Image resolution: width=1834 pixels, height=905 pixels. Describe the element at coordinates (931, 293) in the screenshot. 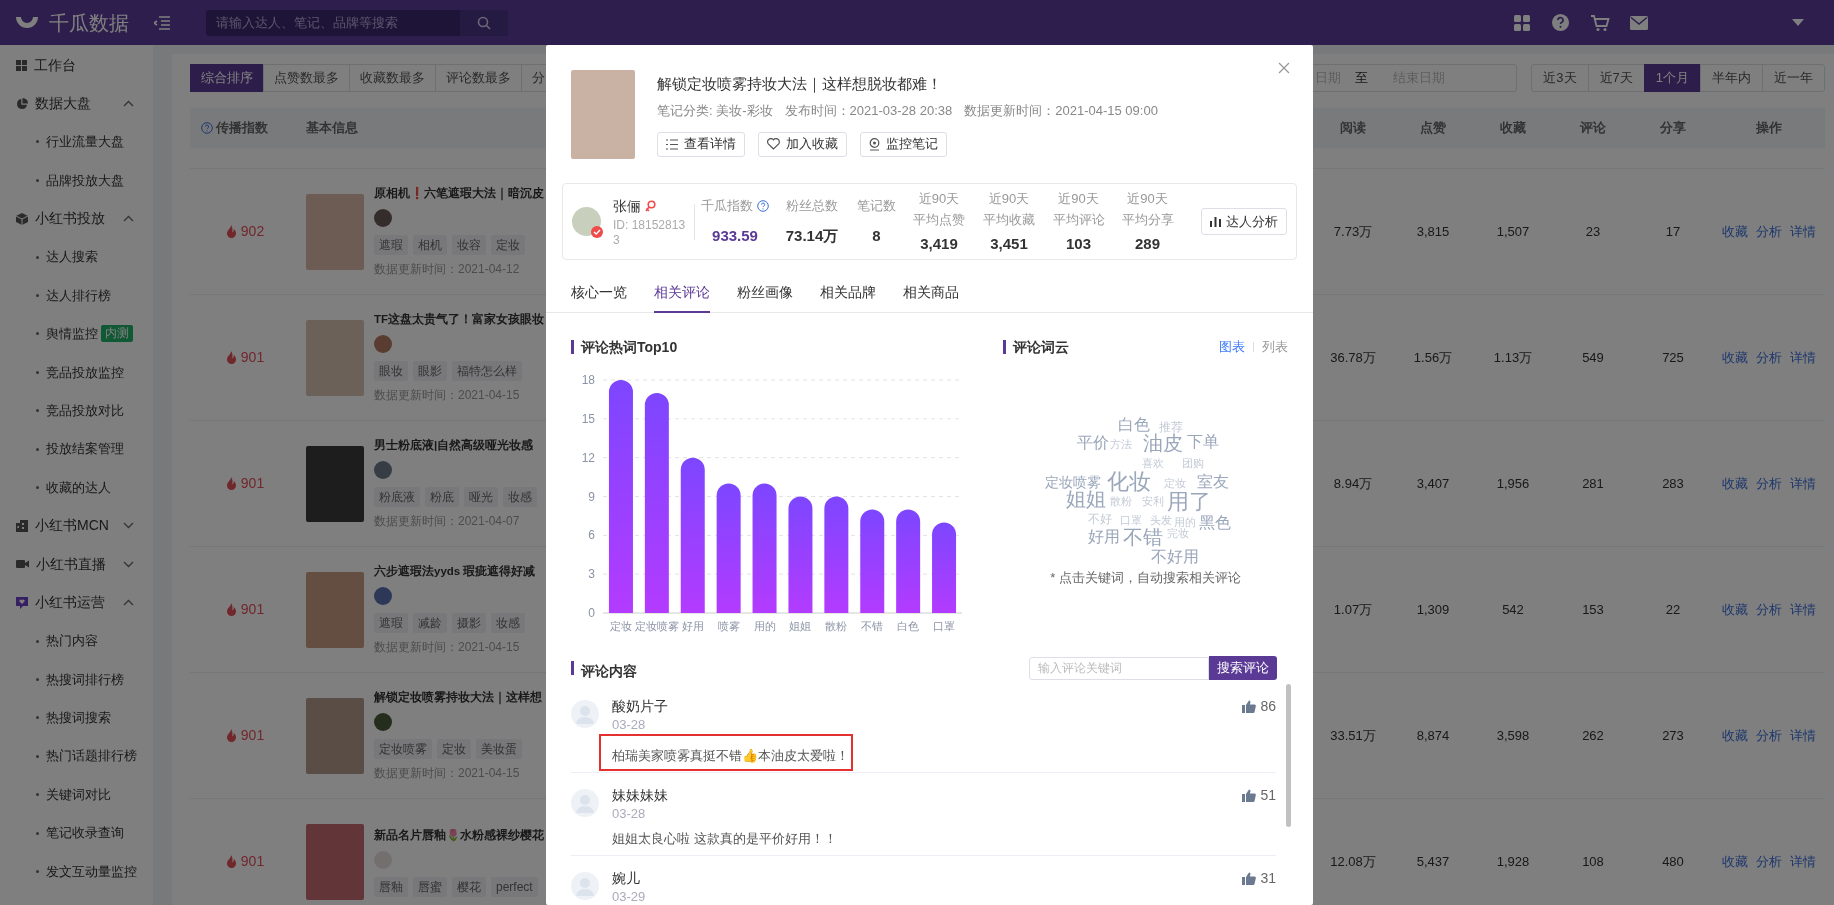

I see `tab: 相关商品` at that location.